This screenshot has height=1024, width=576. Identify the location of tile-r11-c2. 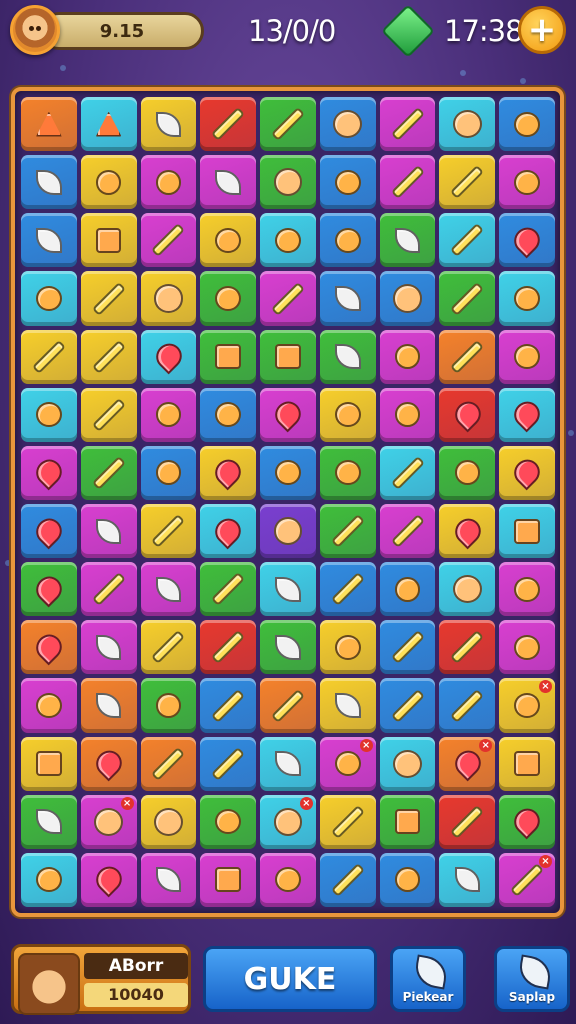
(168, 763).